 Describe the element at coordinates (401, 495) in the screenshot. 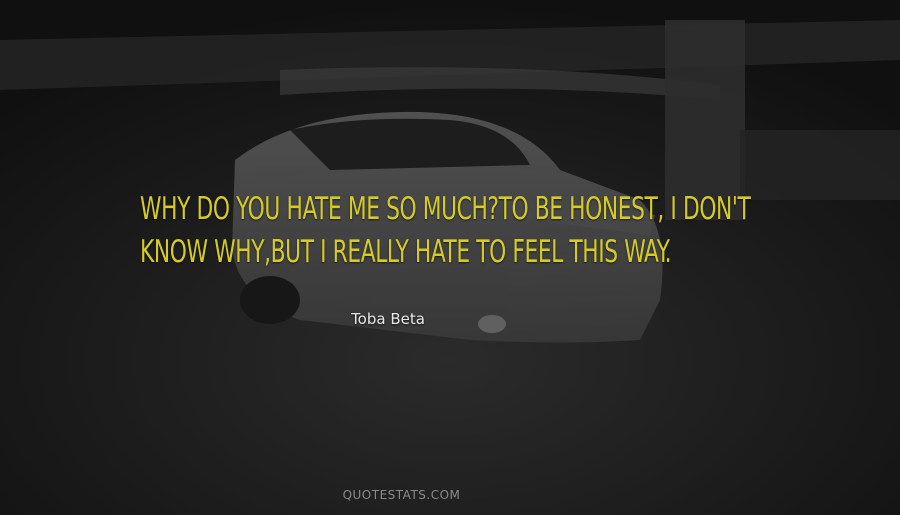

I see `site-watermark: QUOTESTATS.COM` at that location.